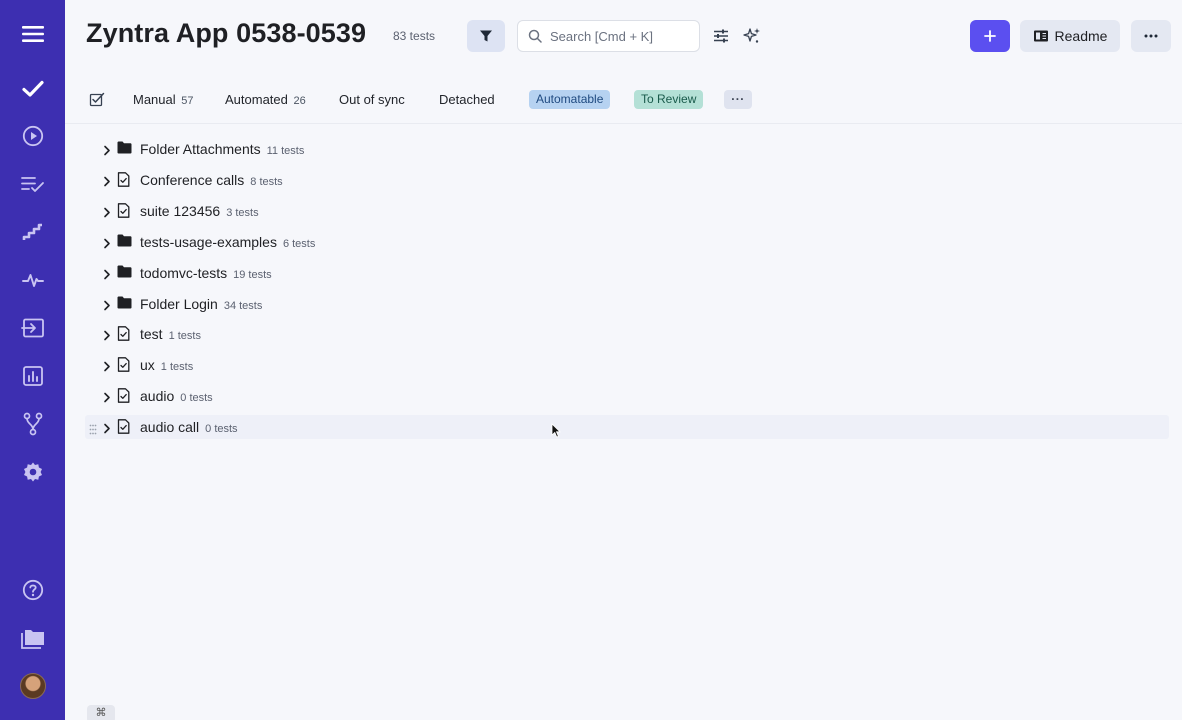 The width and height of the screenshot is (1182, 720). What do you see at coordinates (32, 184) in the screenshot?
I see `plans-list-icon` at bounding box center [32, 184].